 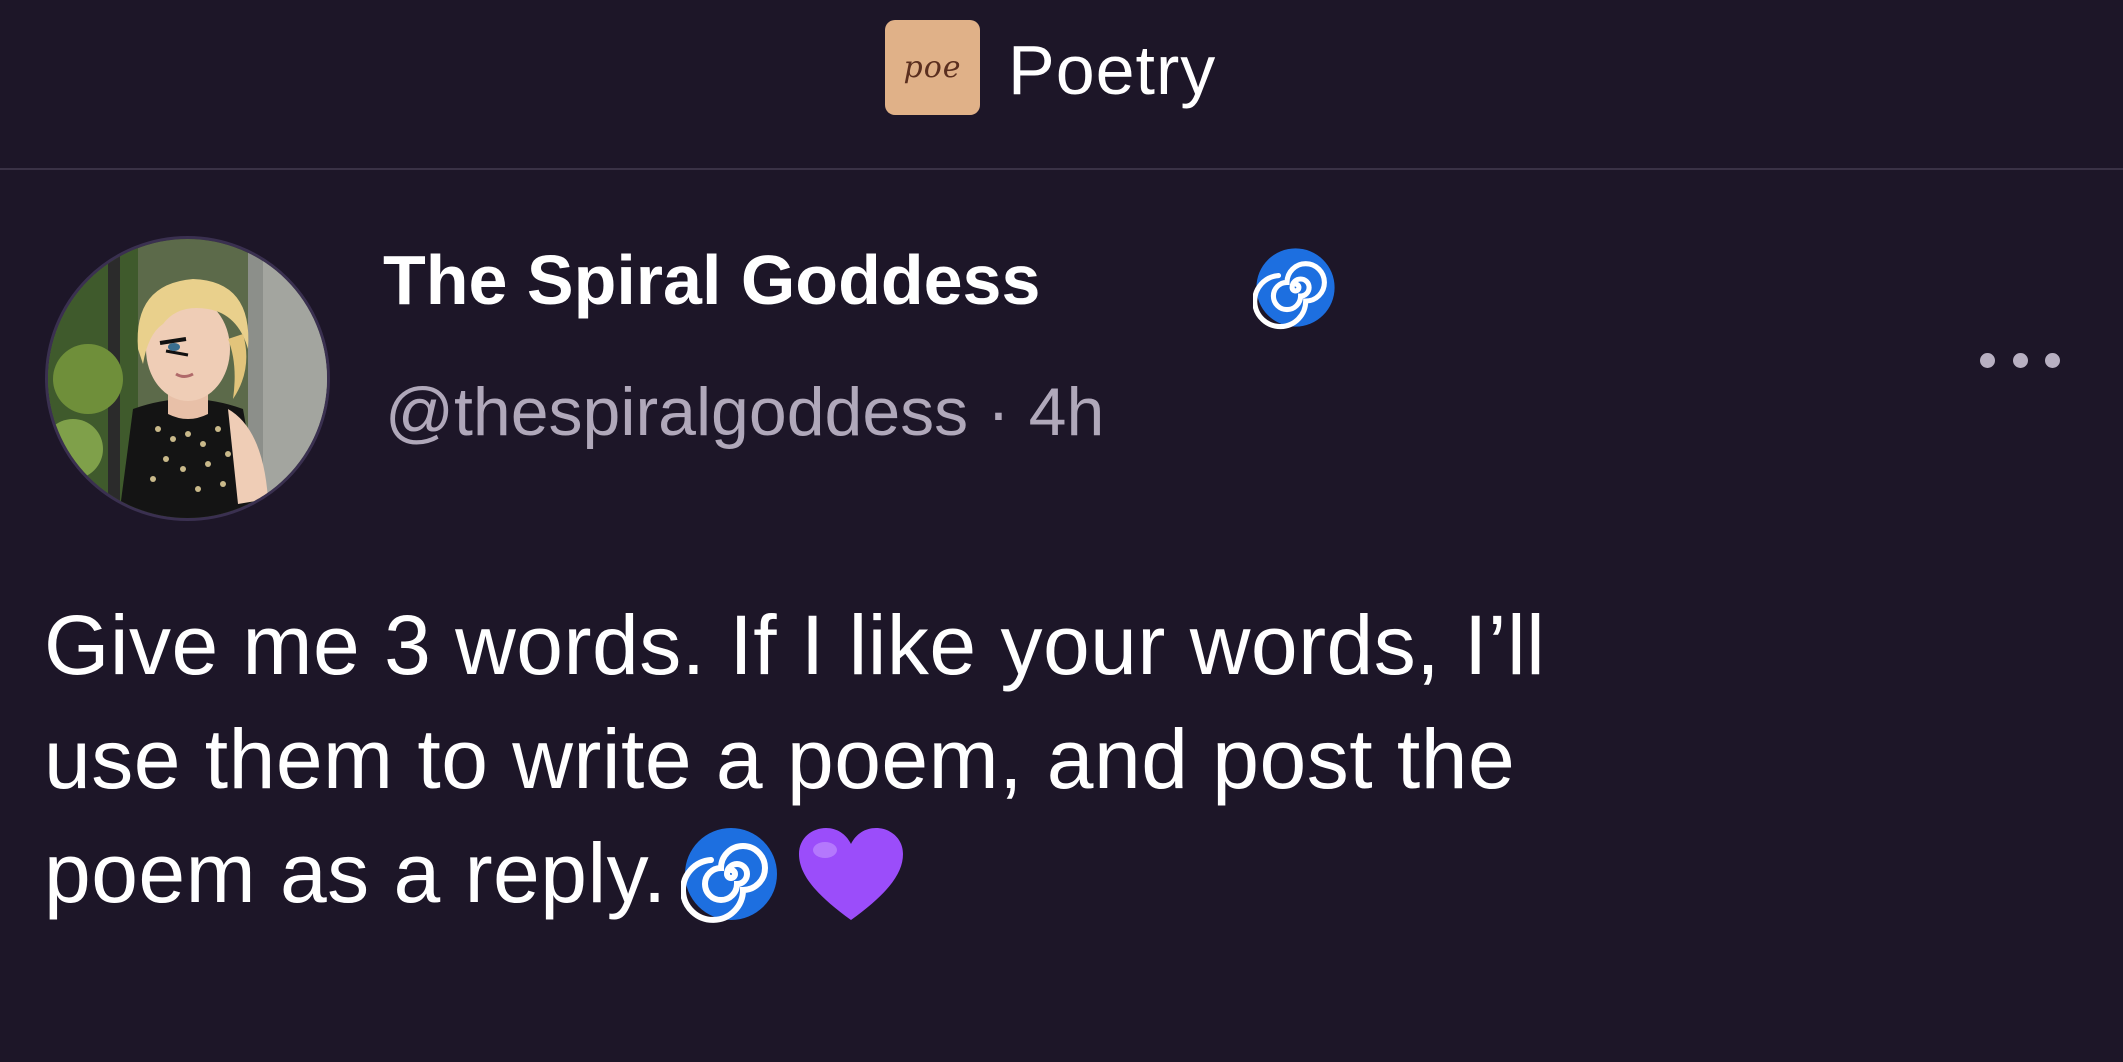 What do you see at coordinates (1067, 412) in the screenshot?
I see `post-time: 4h` at bounding box center [1067, 412].